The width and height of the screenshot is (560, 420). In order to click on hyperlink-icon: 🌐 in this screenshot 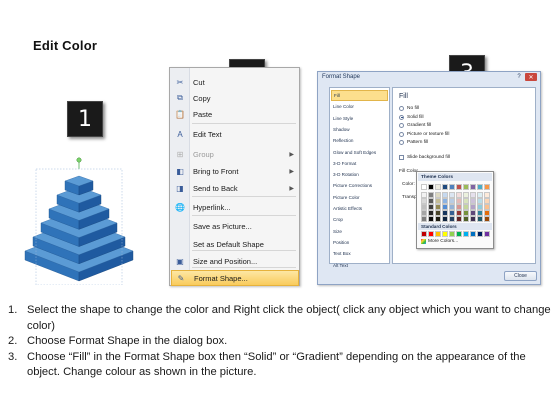, I will do `click(180, 207)`.